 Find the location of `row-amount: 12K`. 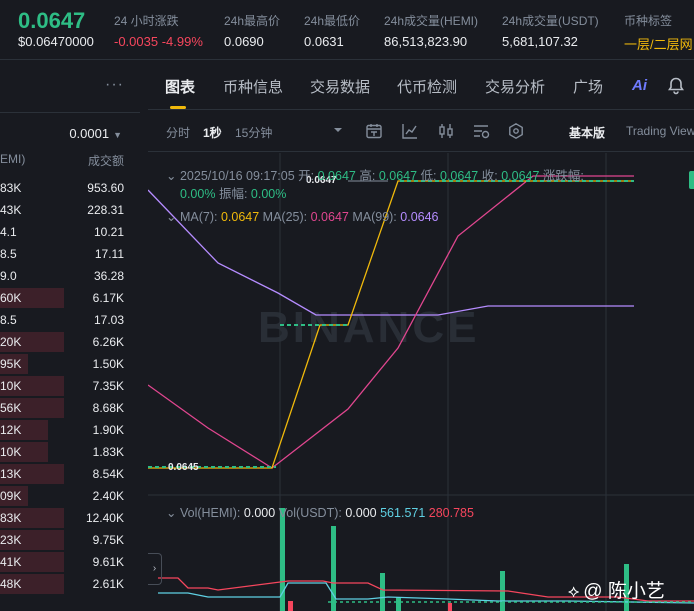

row-amount: 12K is located at coordinates (11, 430).